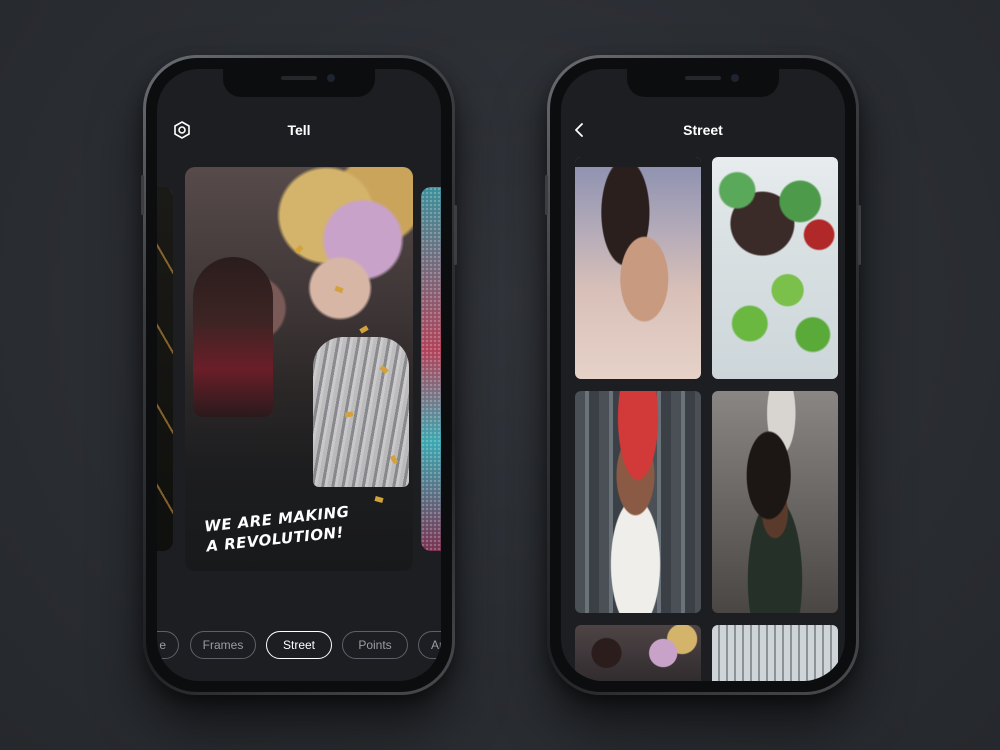  I want to click on template-card-previous, so click(165, 369).